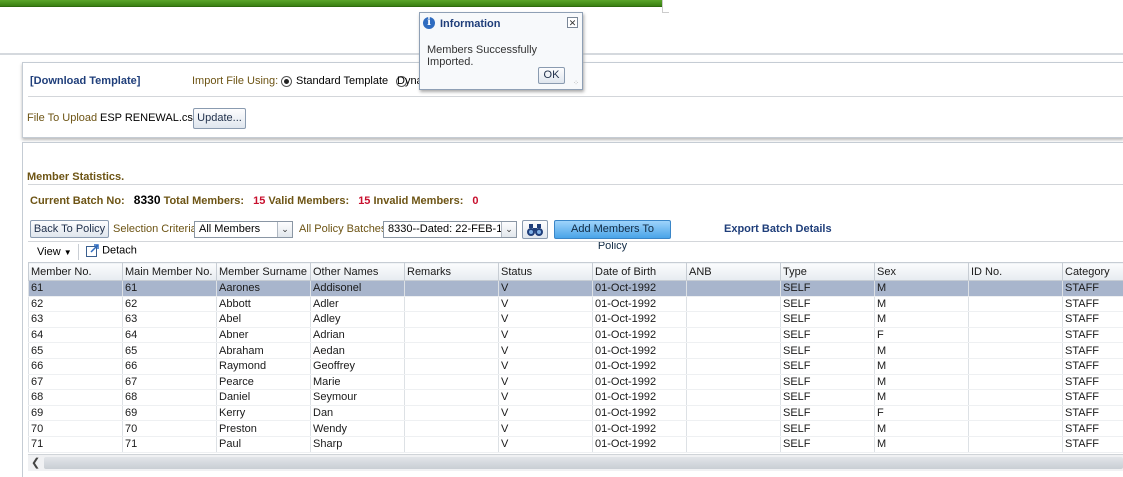 This screenshot has width=1123, height=477. Describe the element at coordinates (308, 201) in the screenshot. I see `valid-members-label: Valid Members:` at that location.